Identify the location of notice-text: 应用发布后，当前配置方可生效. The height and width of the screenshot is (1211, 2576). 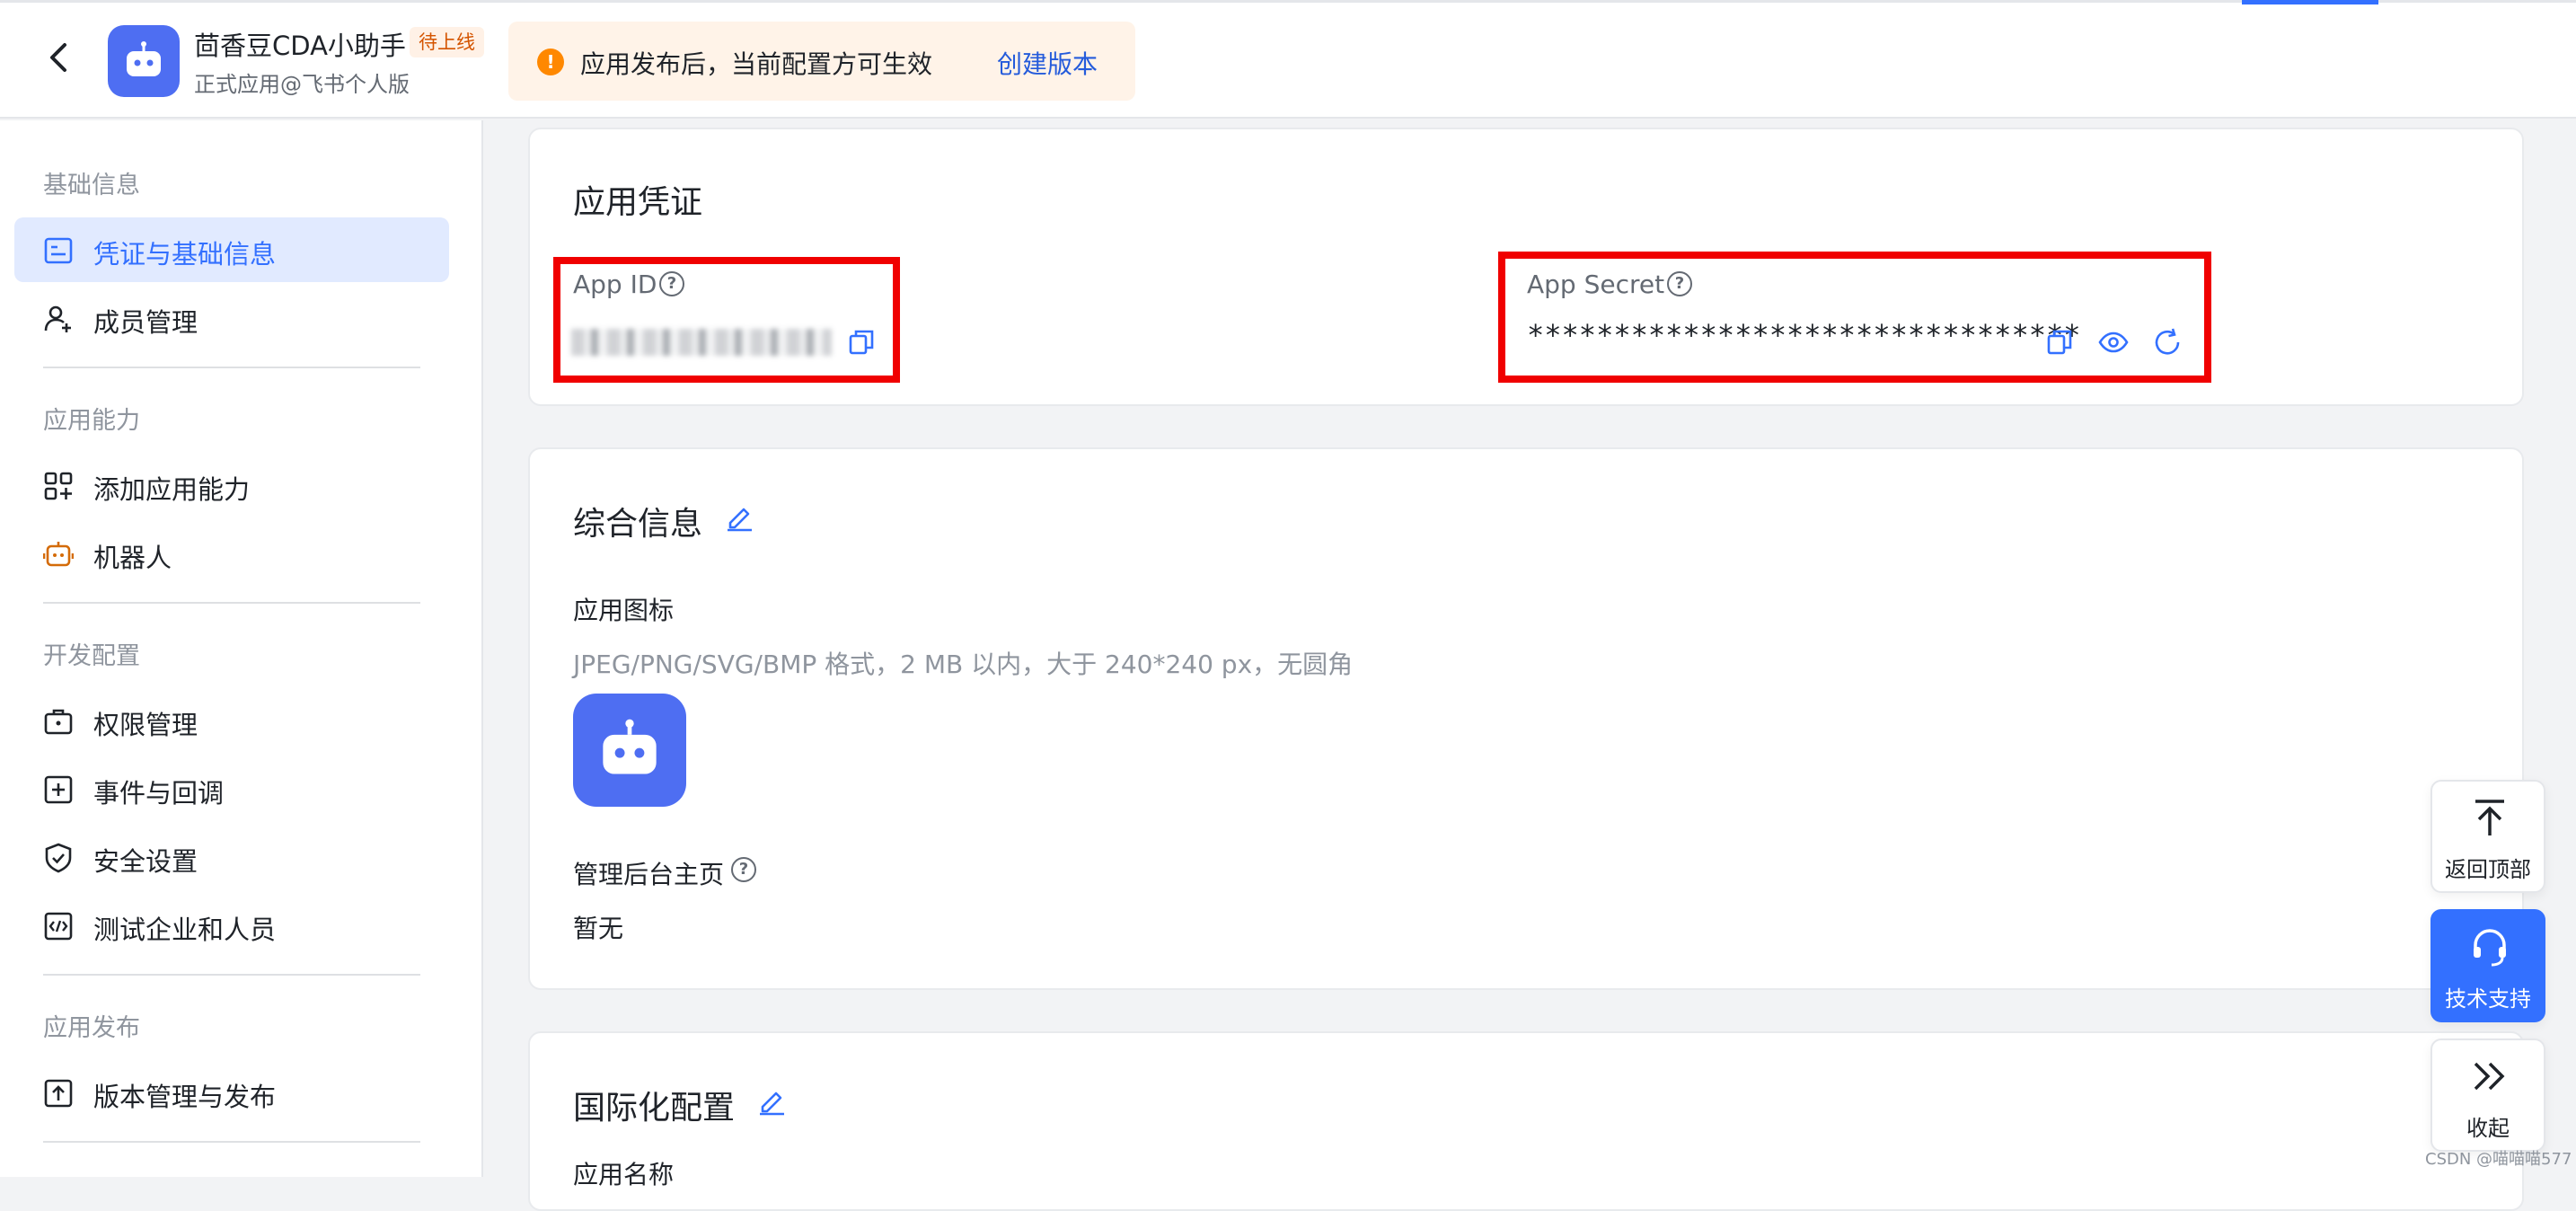
(756, 64).